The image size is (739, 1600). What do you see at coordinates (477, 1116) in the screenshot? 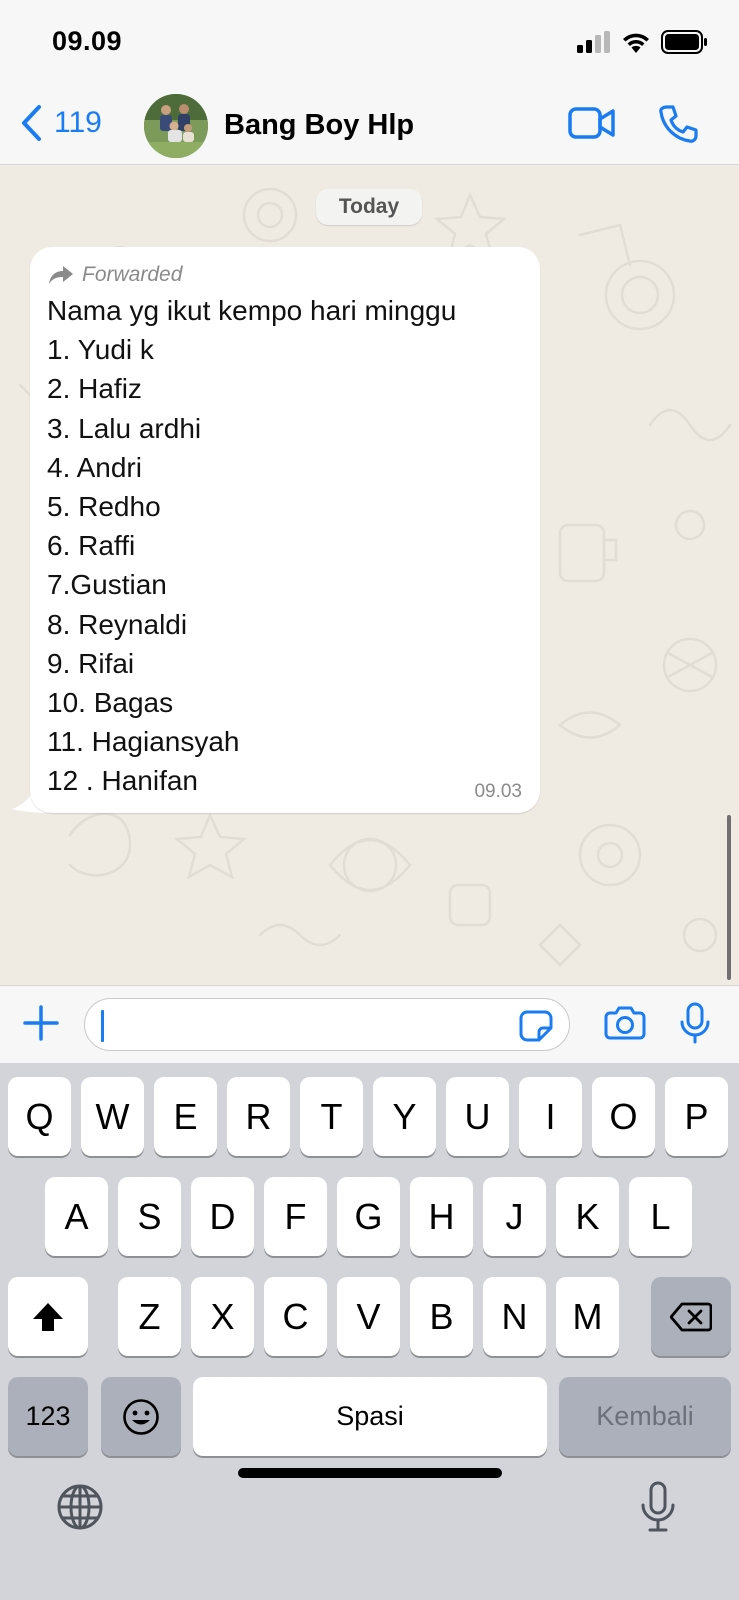
I see `key-u: U` at bounding box center [477, 1116].